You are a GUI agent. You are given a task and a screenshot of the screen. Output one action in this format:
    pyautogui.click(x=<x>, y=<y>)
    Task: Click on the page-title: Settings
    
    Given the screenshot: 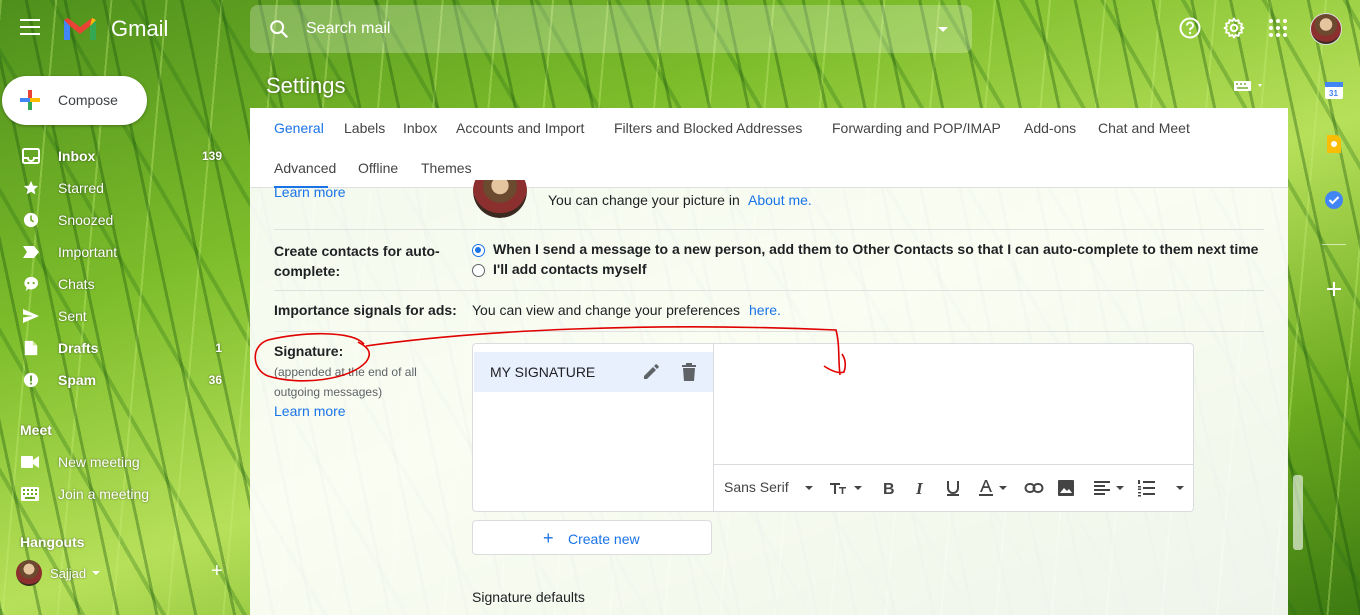 What is the action you would take?
    pyautogui.click(x=306, y=85)
    